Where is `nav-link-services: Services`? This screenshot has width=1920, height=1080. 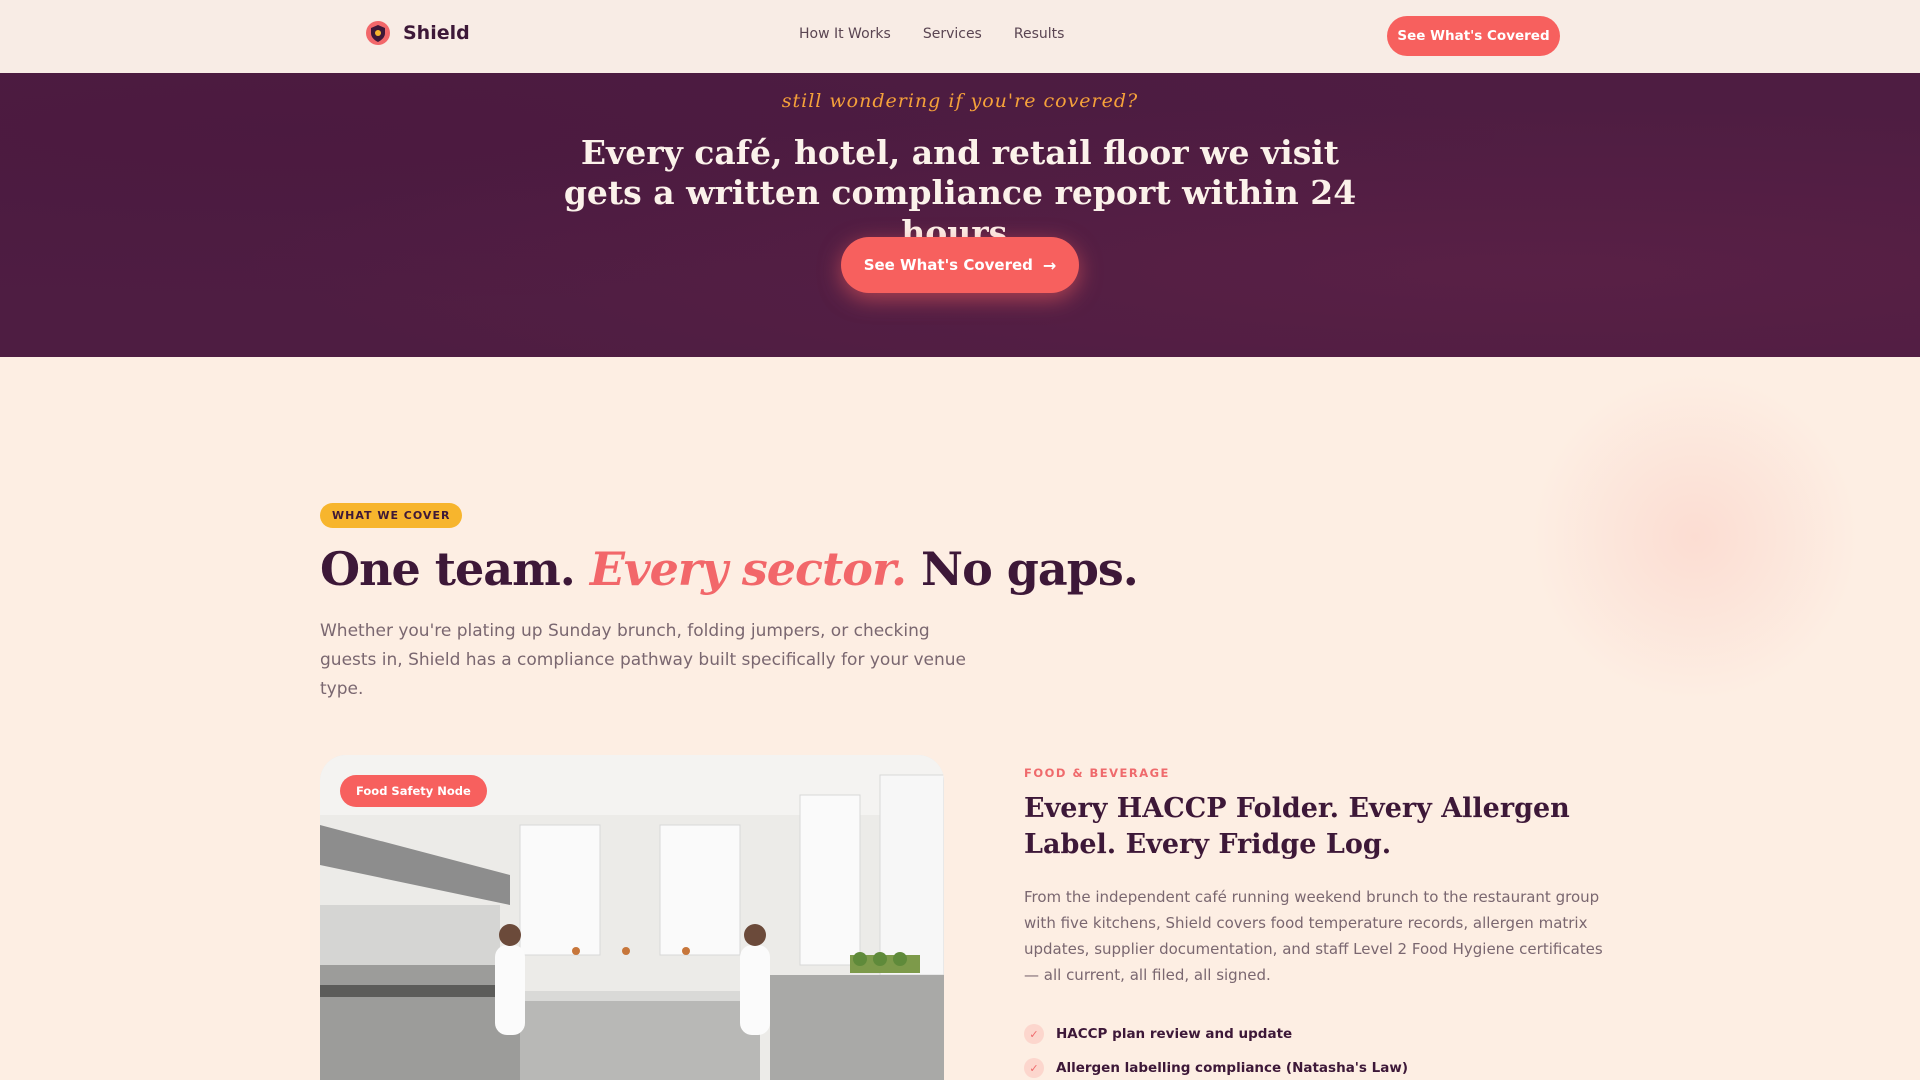
nav-link-services: Services is located at coordinates (952, 34).